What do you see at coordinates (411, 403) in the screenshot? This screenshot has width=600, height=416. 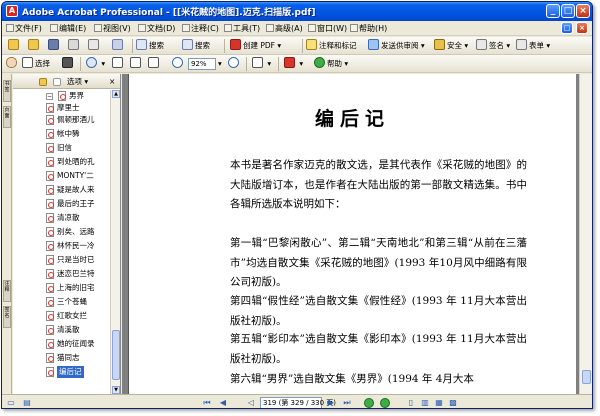 I see `single-page-icon: ▯` at bounding box center [411, 403].